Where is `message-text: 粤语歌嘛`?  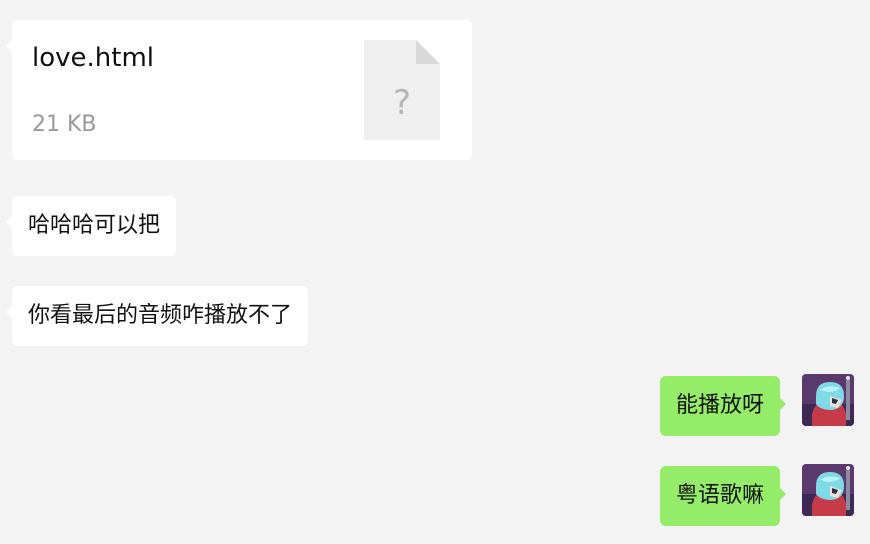
message-text: 粤语歌嘛 is located at coordinates (719, 495).